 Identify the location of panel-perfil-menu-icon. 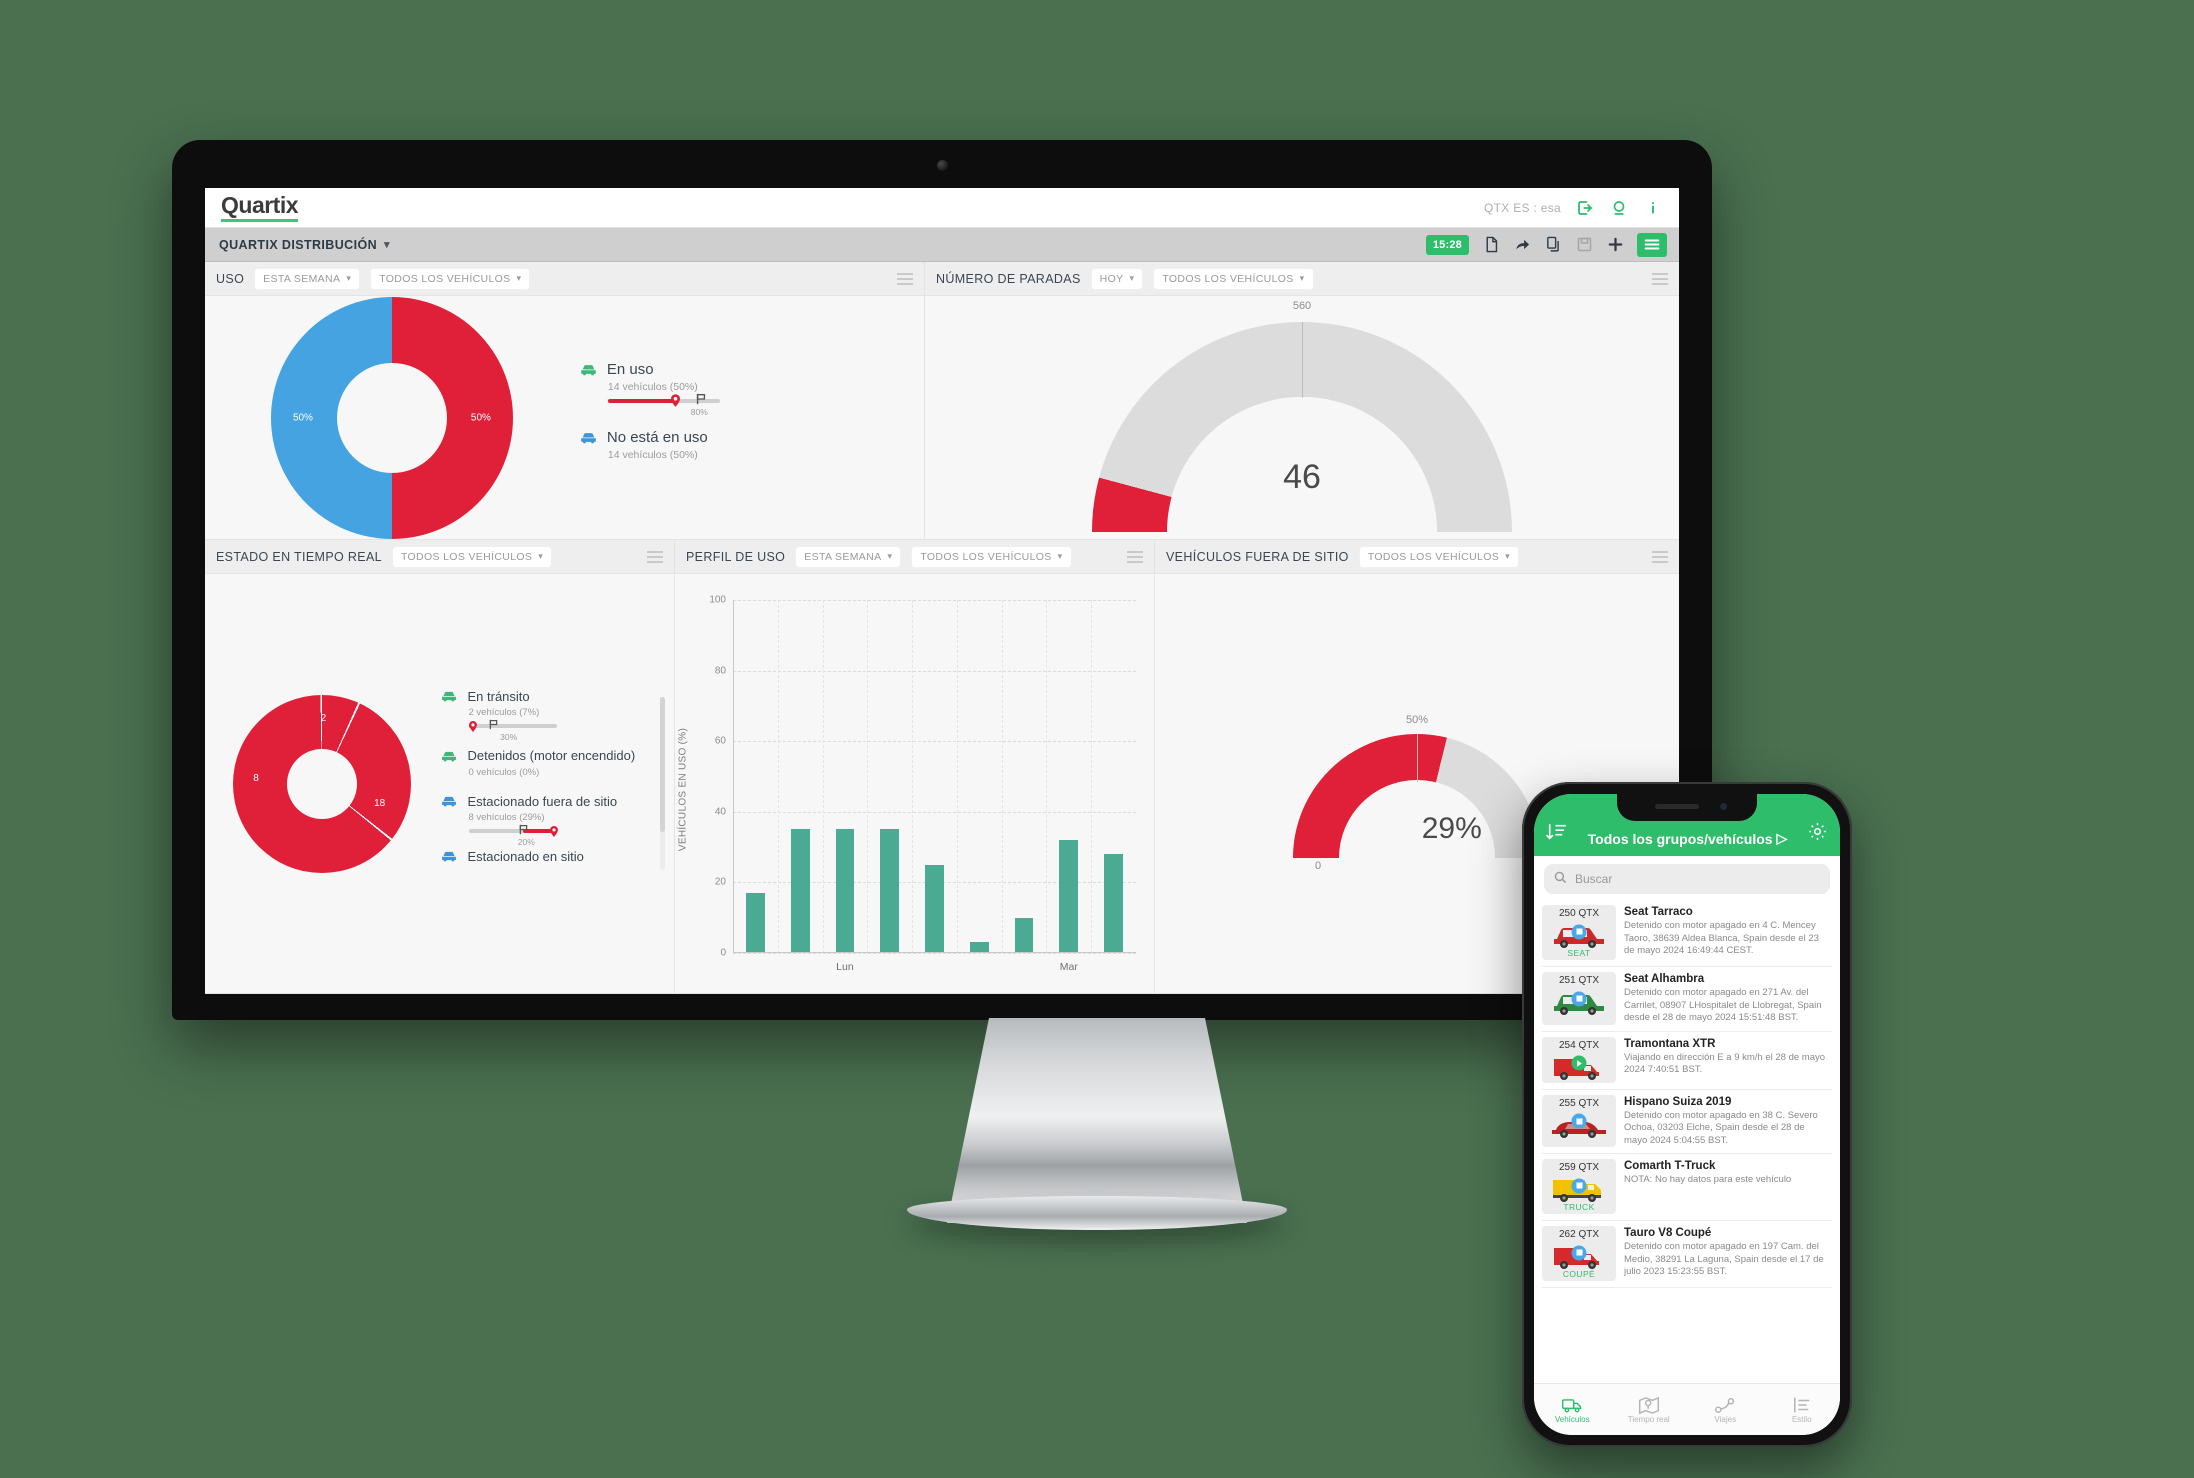
(1135, 556).